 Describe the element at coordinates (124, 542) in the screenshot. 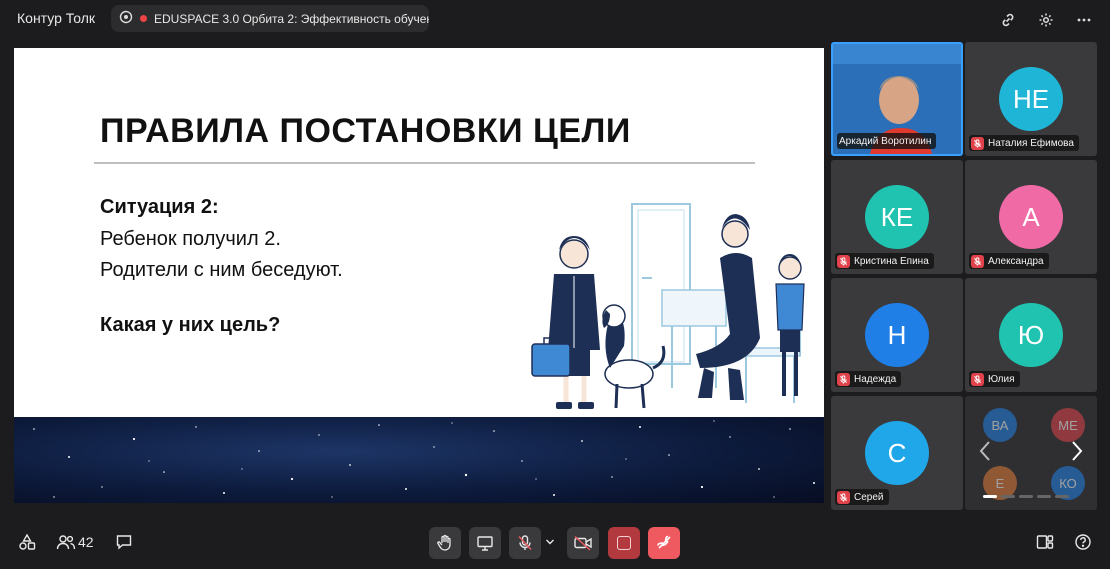

I see `chat-icon` at that location.